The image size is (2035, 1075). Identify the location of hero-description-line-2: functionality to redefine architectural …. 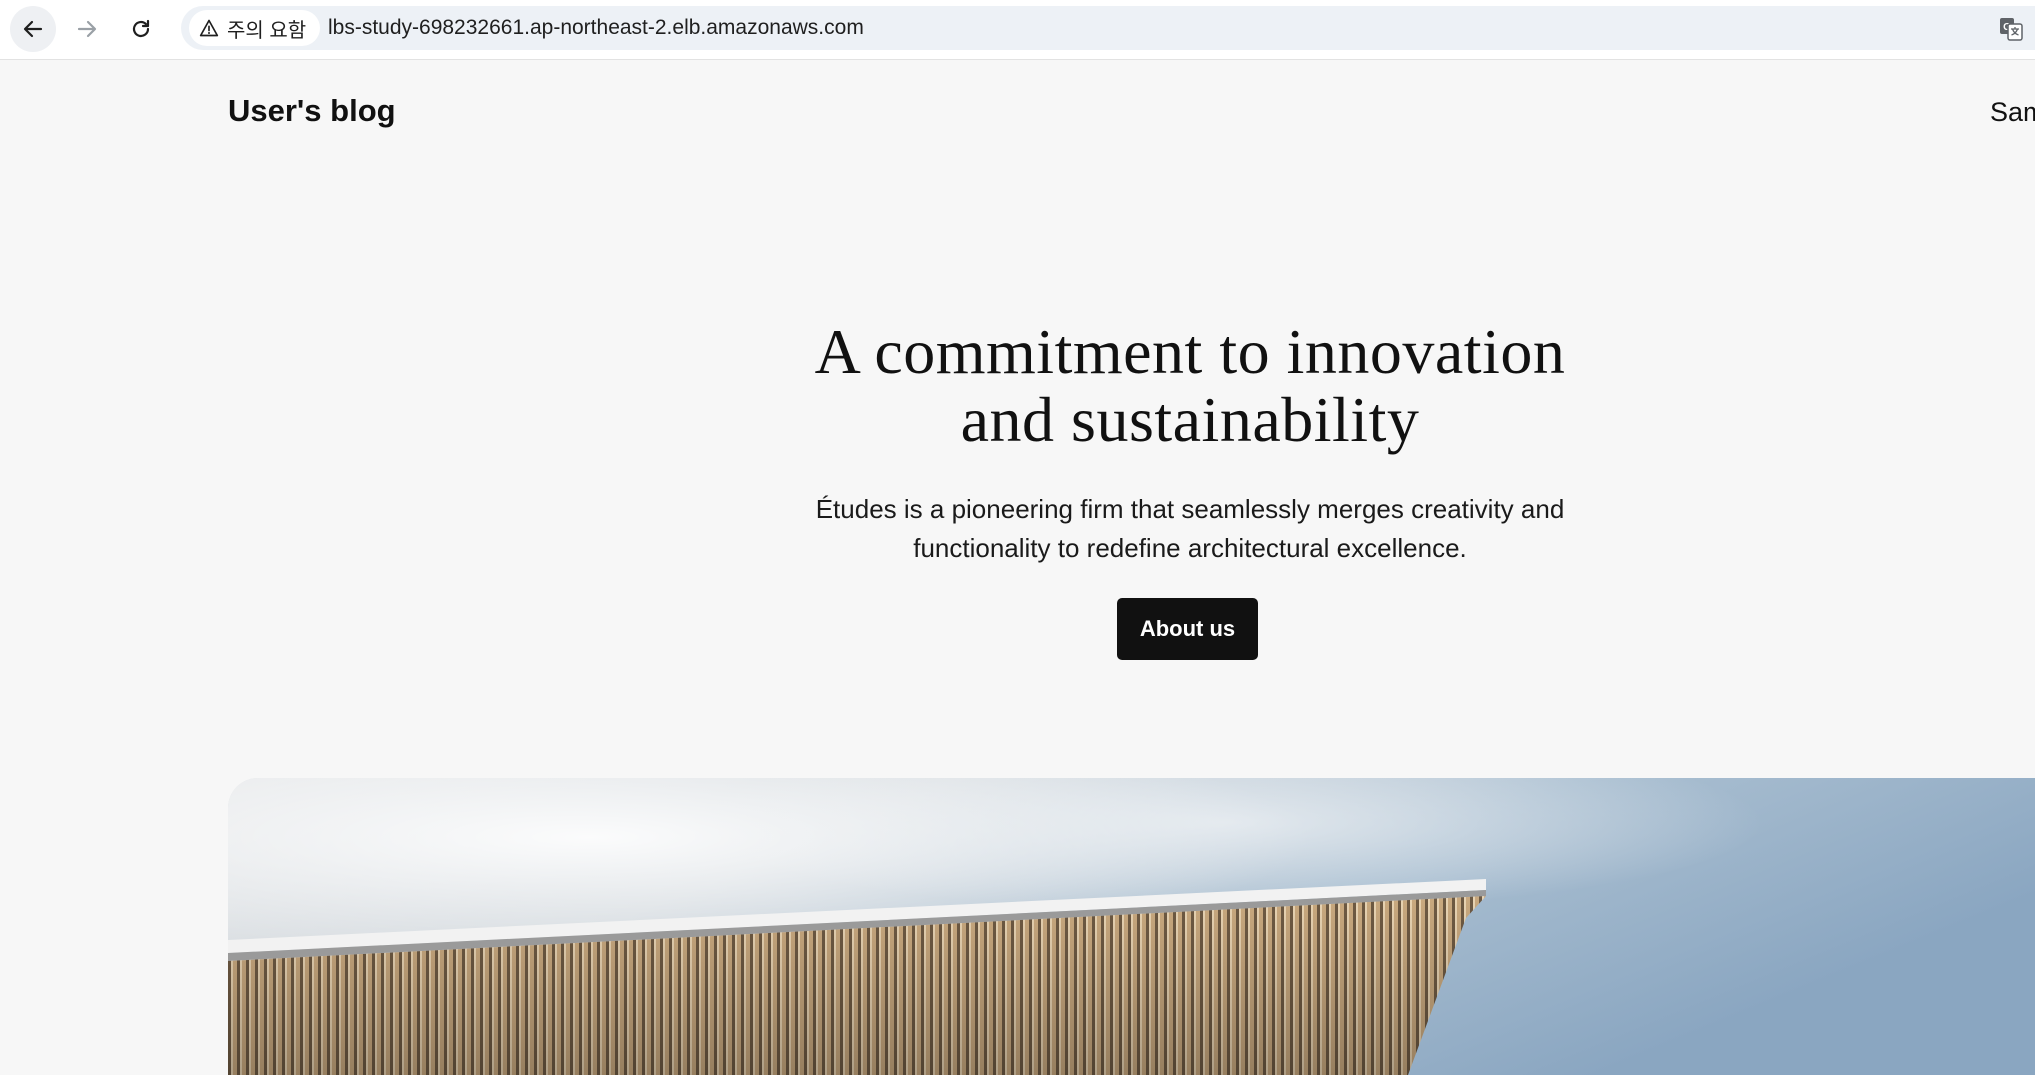
(1190, 548).